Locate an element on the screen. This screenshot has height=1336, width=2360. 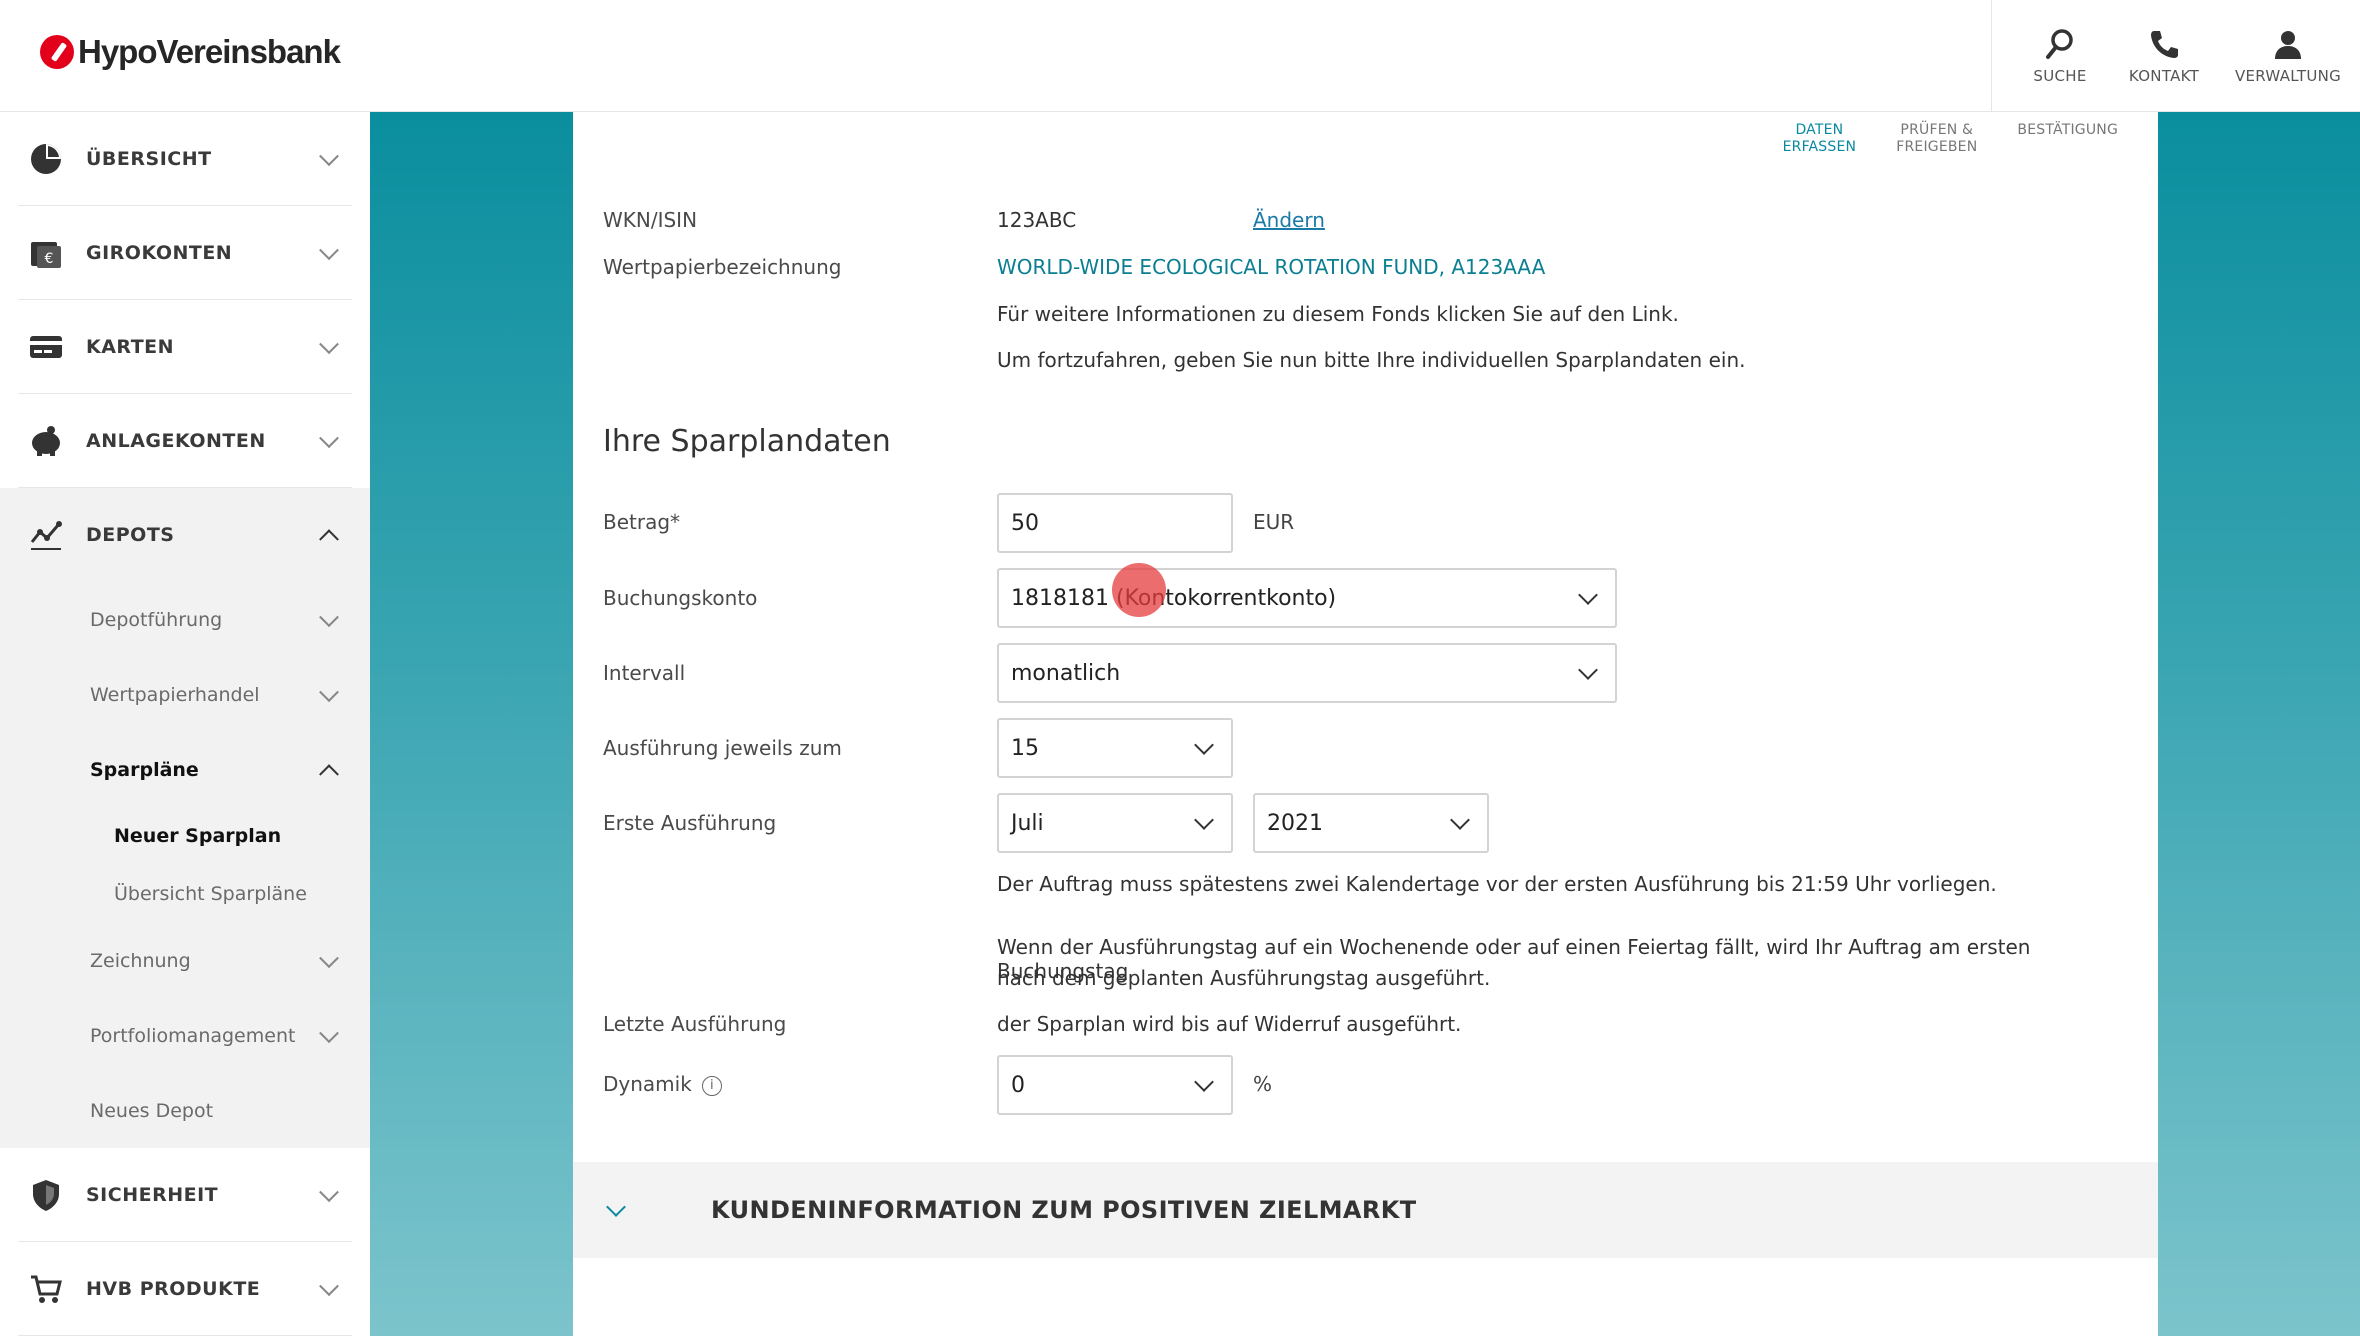
verwaltung-label: VERWALTUNG is located at coordinates (2288, 76).